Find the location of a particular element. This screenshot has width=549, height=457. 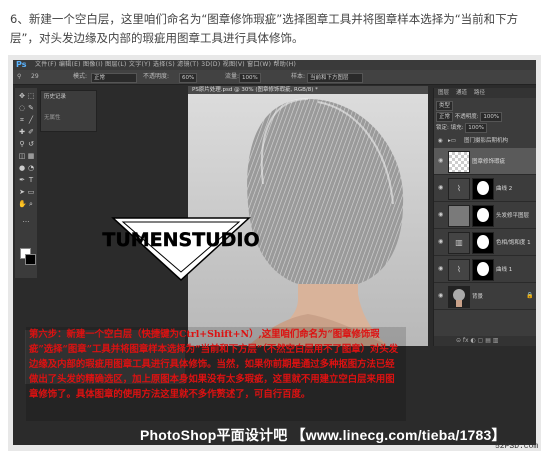

layer-group: ◉ ▸▭ 图门摄影后期机构 is located at coordinates (485, 141).